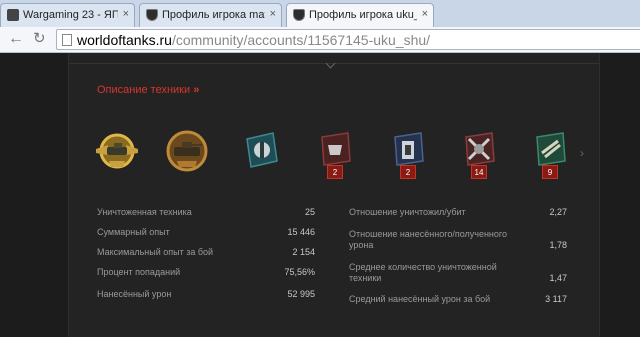 The image size is (640, 337). I want to click on tab-title: Профиль игрока uku_shu, so click(363, 15).